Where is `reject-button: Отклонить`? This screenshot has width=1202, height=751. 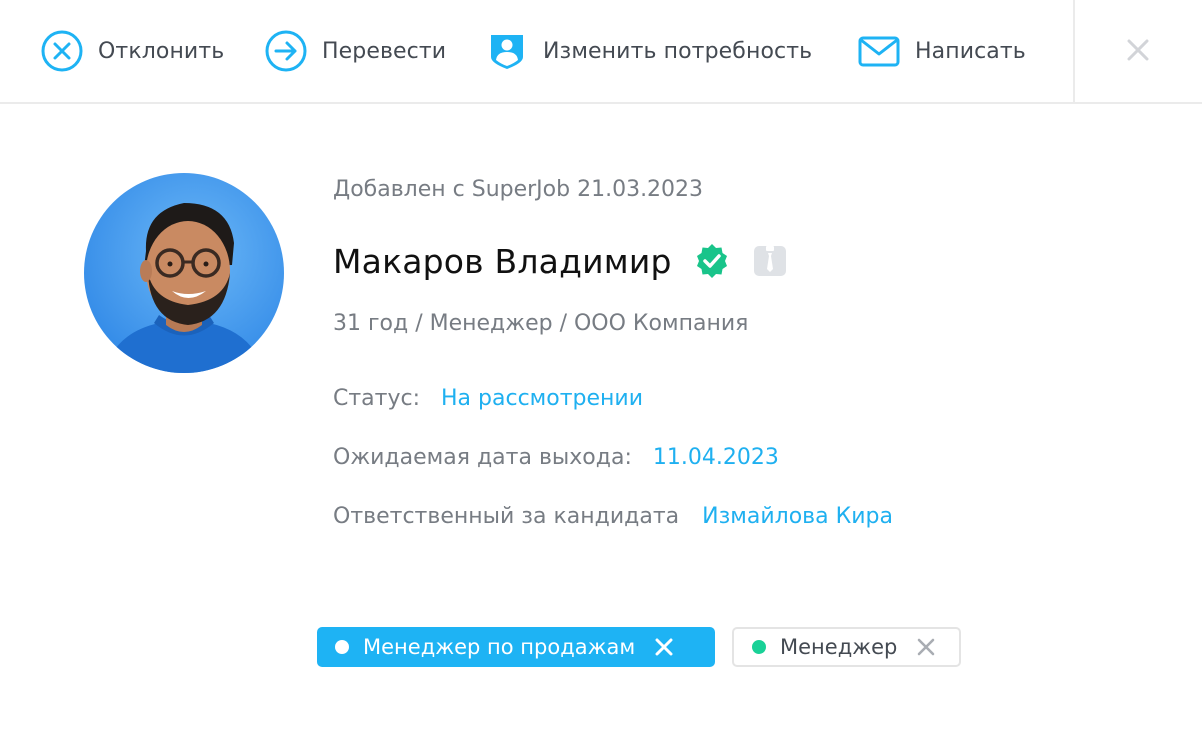 reject-button: Отклонить is located at coordinates (132, 51).